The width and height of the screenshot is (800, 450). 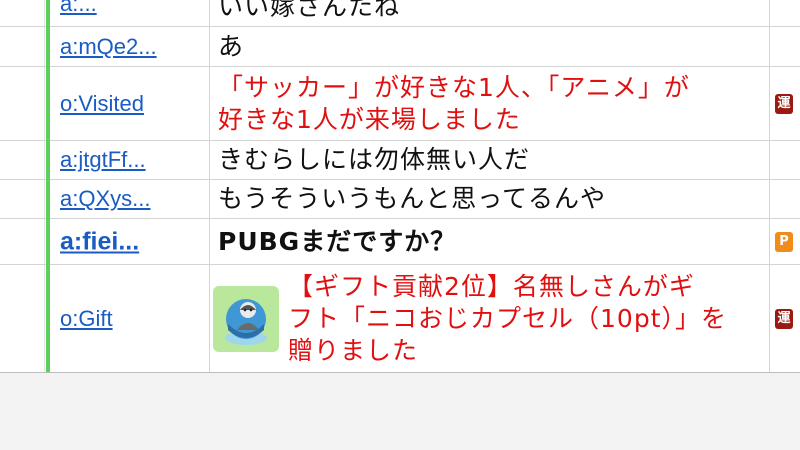 I want to click on message-line: 「サッカー」が好きな1人、「アニメ」が, so click(x=454, y=87).